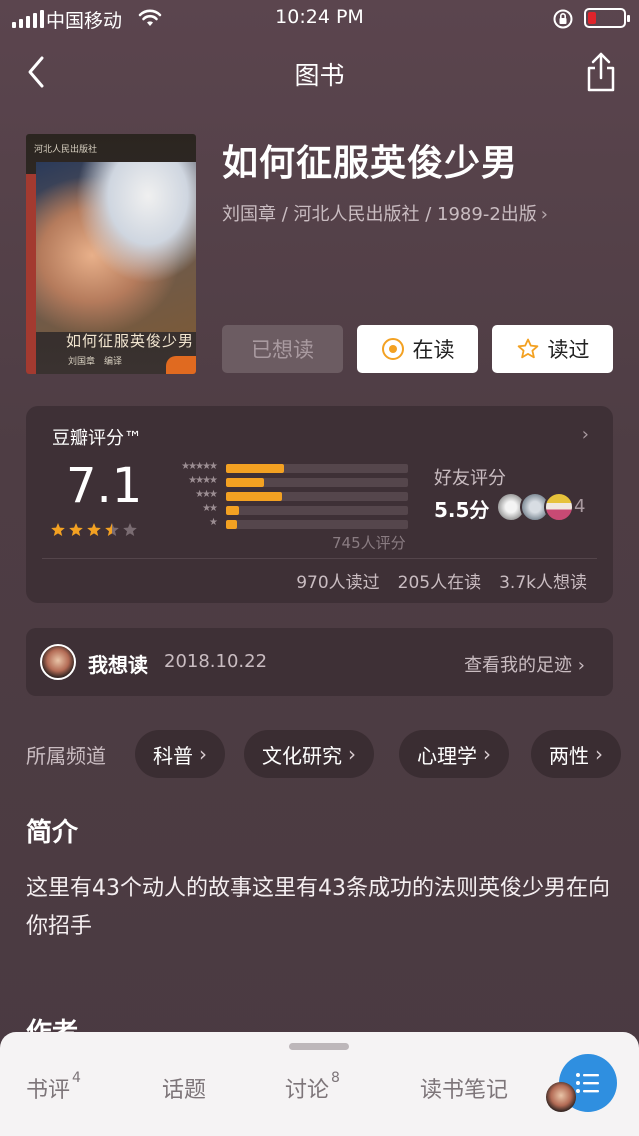 This screenshot has height=1136, width=639. What do you see at coordinates (116, 247) in the screenshot?
I see `cover-photo` at bounding box center [116, 247].